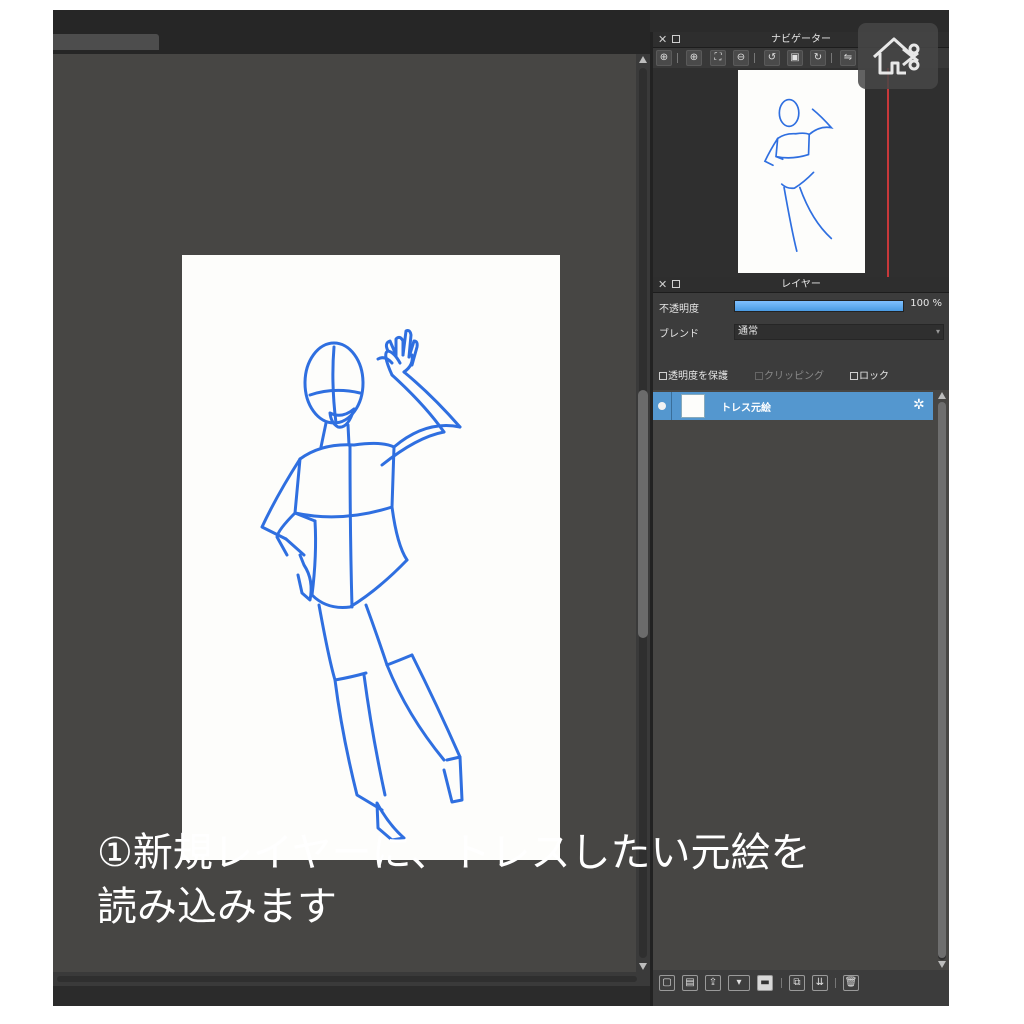 This screenshot has height=1024, width=1024. I want to click on home-button, so click(898, 56).